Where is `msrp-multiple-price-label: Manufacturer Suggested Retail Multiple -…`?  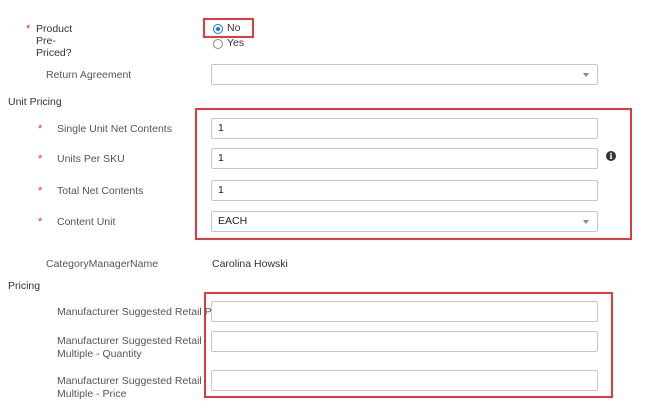 msrp-multiple-price-label: Manufacturer Suggested Retail Multiple -… is located at coordinates (129, 388).